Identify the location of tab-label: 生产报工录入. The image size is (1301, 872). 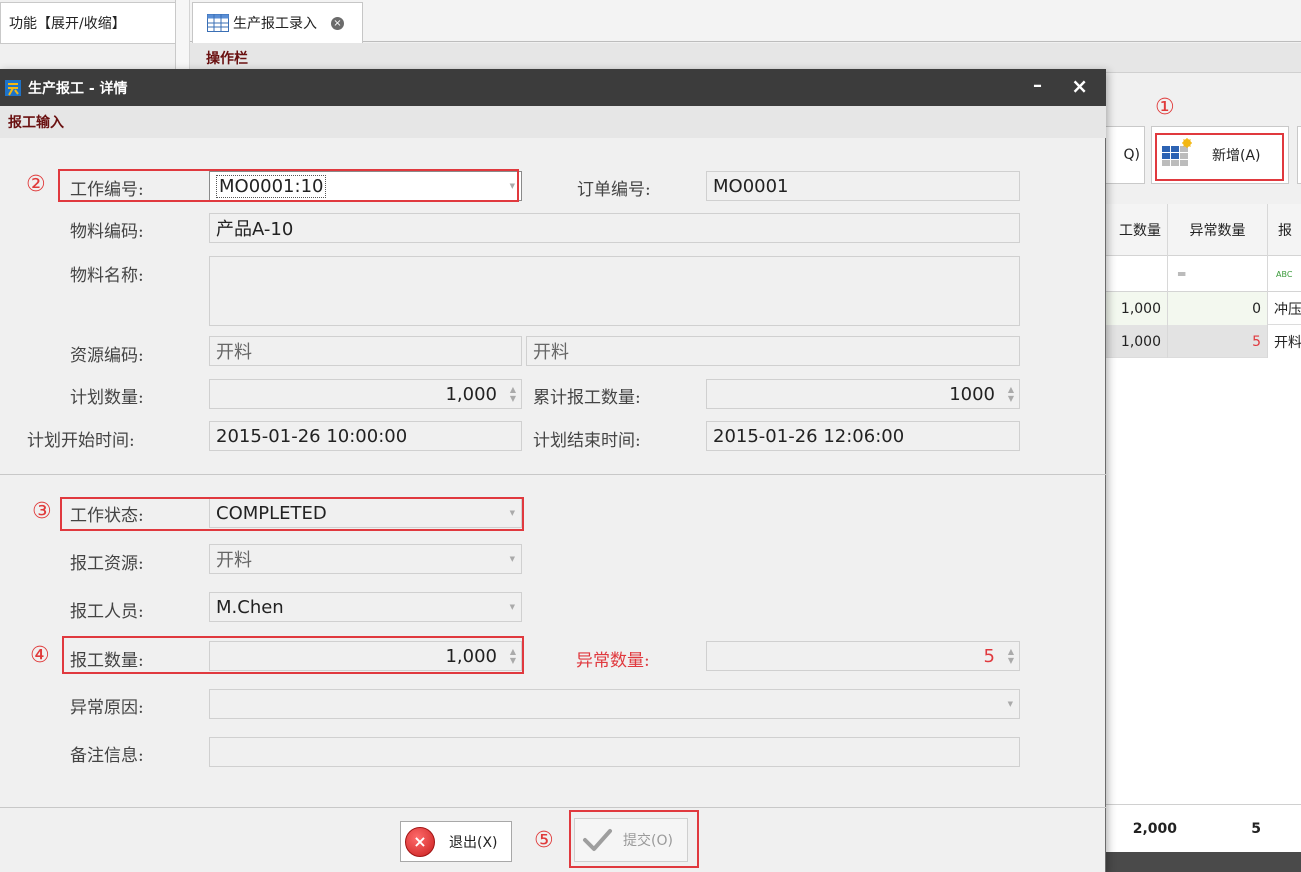
(275, 24).